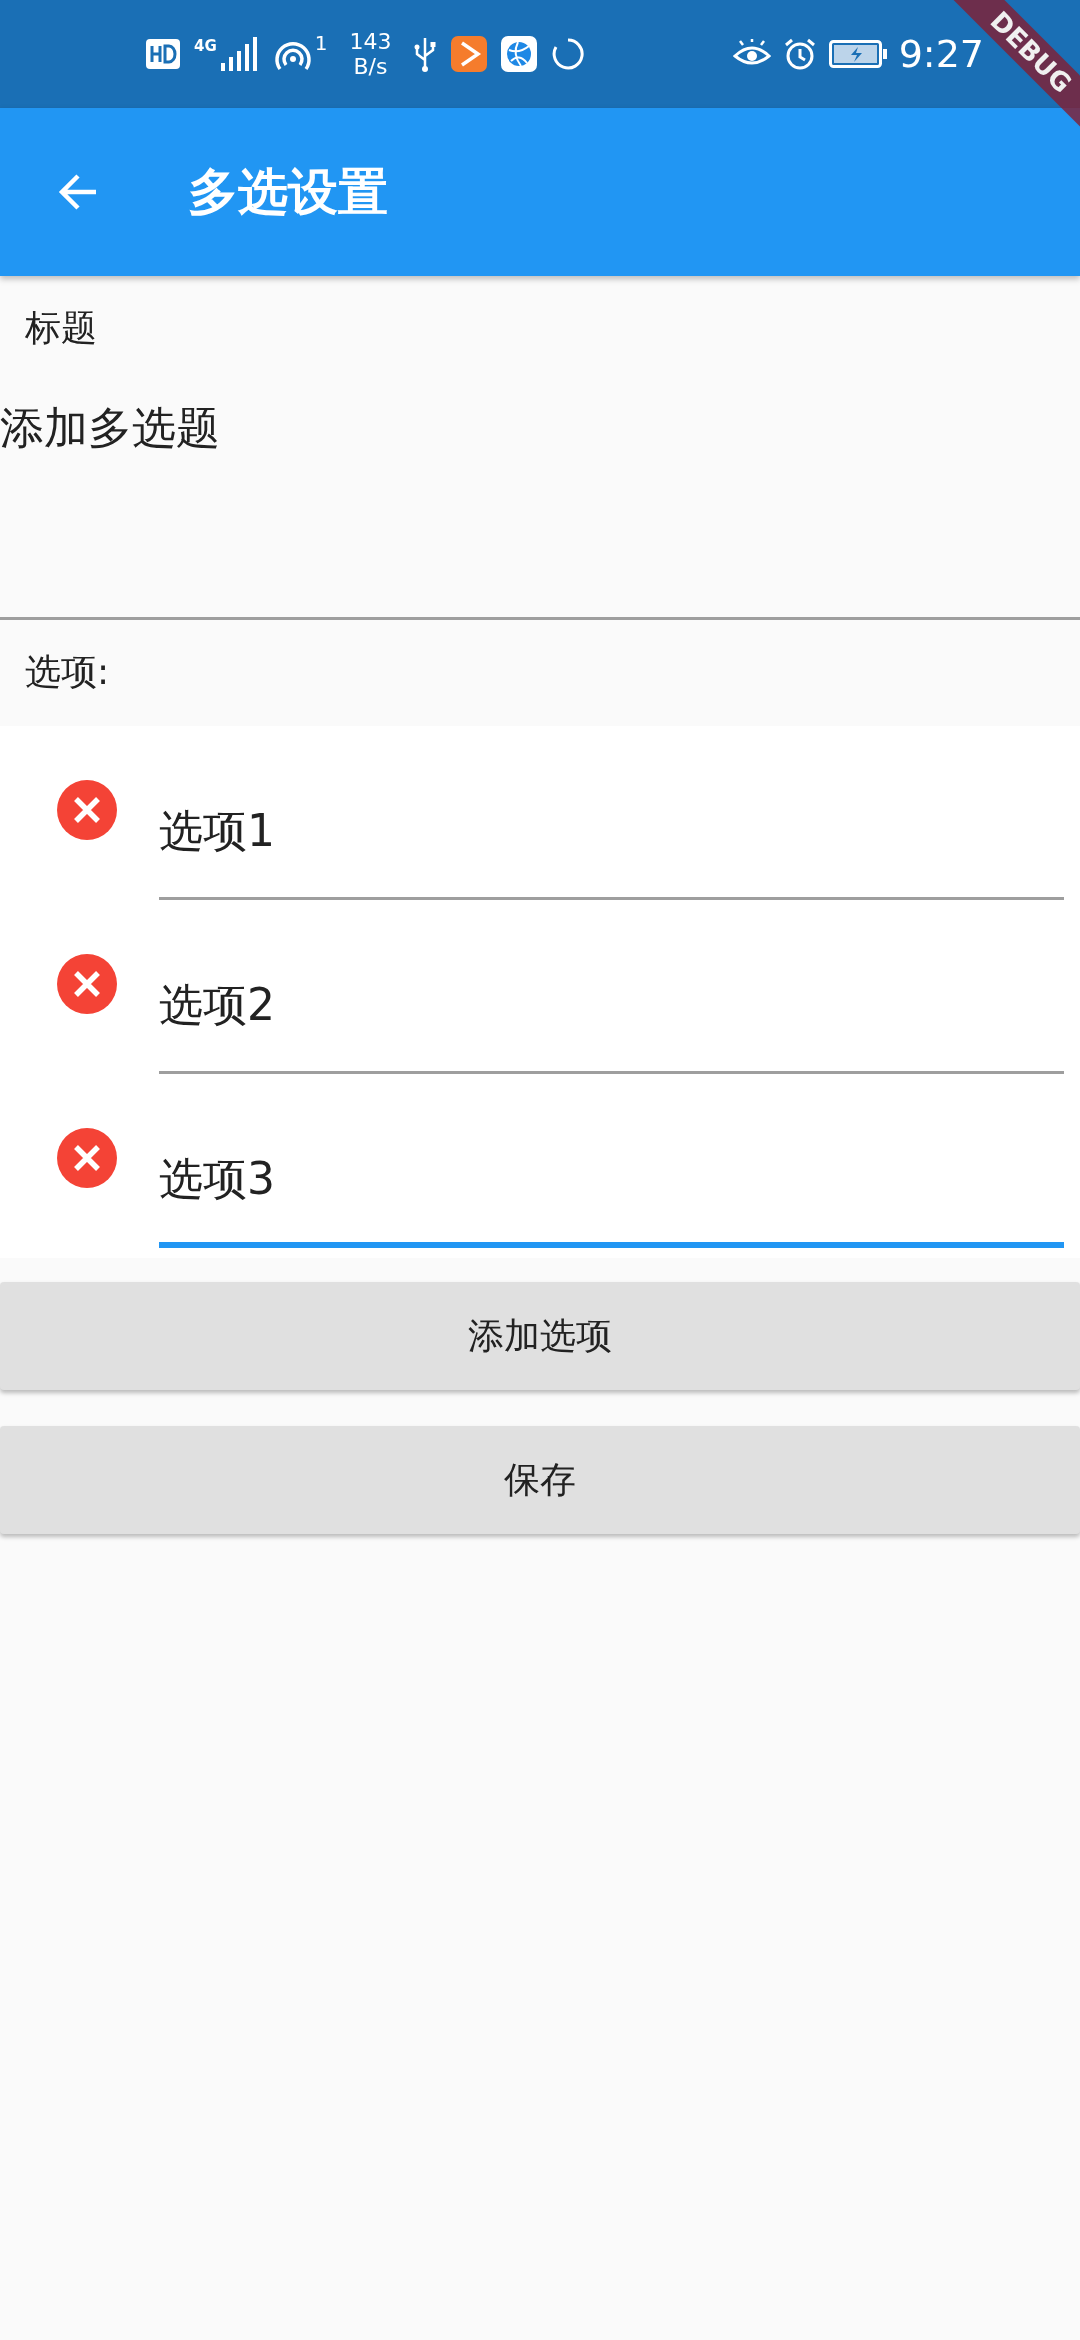 This screenshot has width=1080, height=2340. I want to click on battery-charging-icon, so click(857, 54).